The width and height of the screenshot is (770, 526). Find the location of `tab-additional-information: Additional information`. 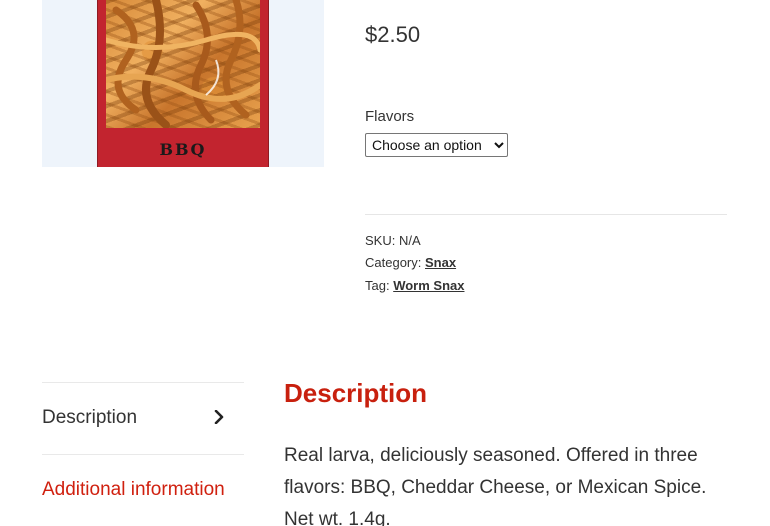

tab-additional-information: Additional information is located at coordinates (143, 490).